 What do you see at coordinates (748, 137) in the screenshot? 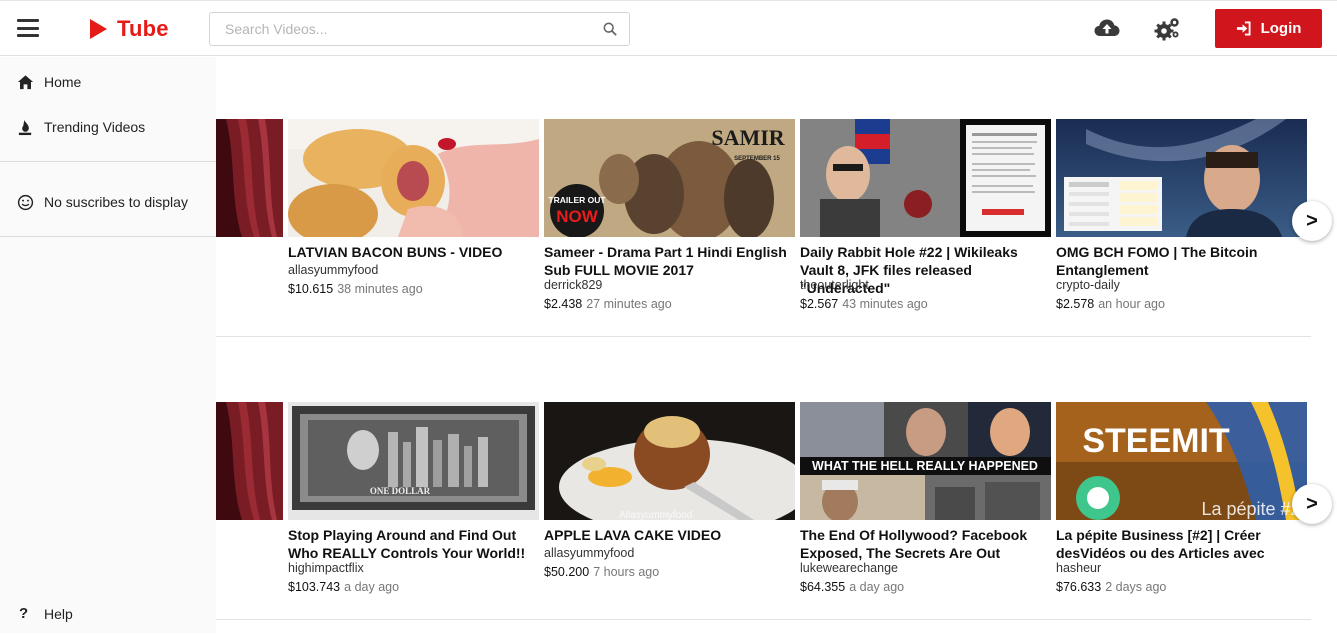
I see `thumb-caption: SAMIR` at bounding box center [748, 137].